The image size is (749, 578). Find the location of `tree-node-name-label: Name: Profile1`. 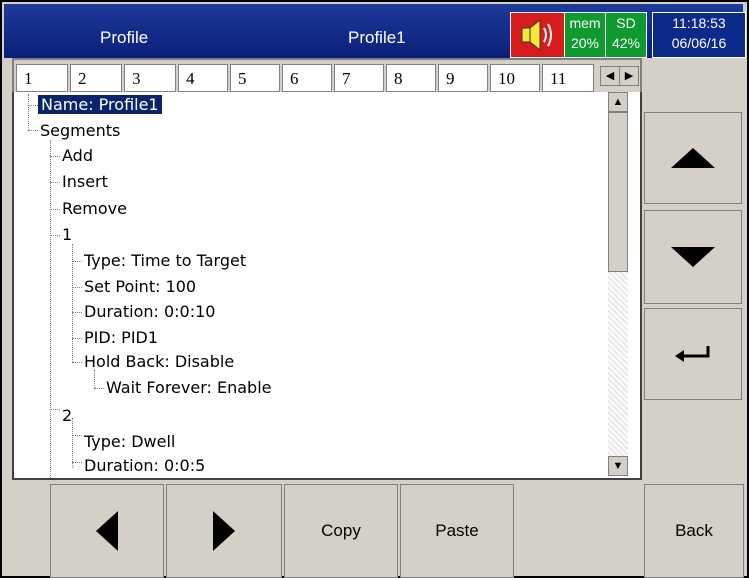

tree-node-name-label: Name: Profile1 is located at coordinates (100, 104).